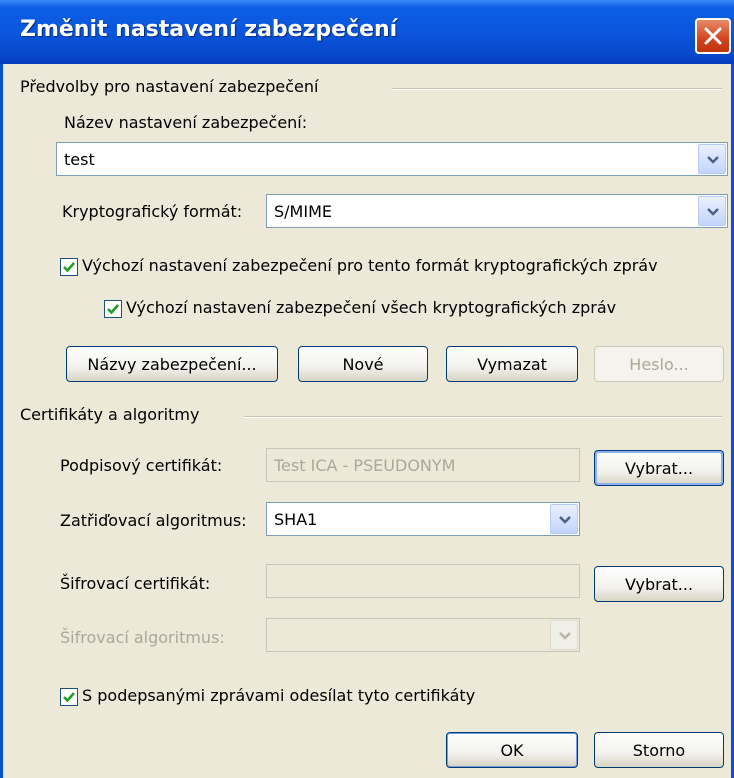 This screenshot has height=778, width=734. Describe the element at coordinates (659, 750) in the screenshot. I see `cancel-button: Storno` at that location.